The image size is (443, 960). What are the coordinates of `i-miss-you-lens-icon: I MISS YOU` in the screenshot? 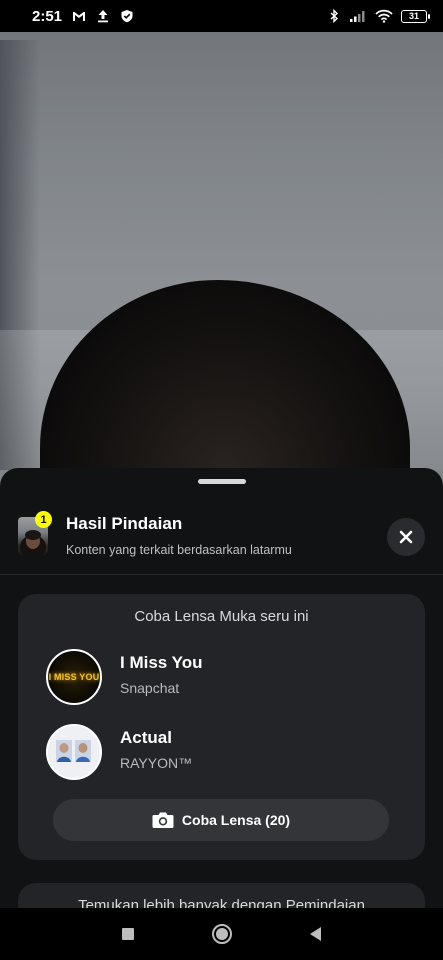 It's located at (74, 677).